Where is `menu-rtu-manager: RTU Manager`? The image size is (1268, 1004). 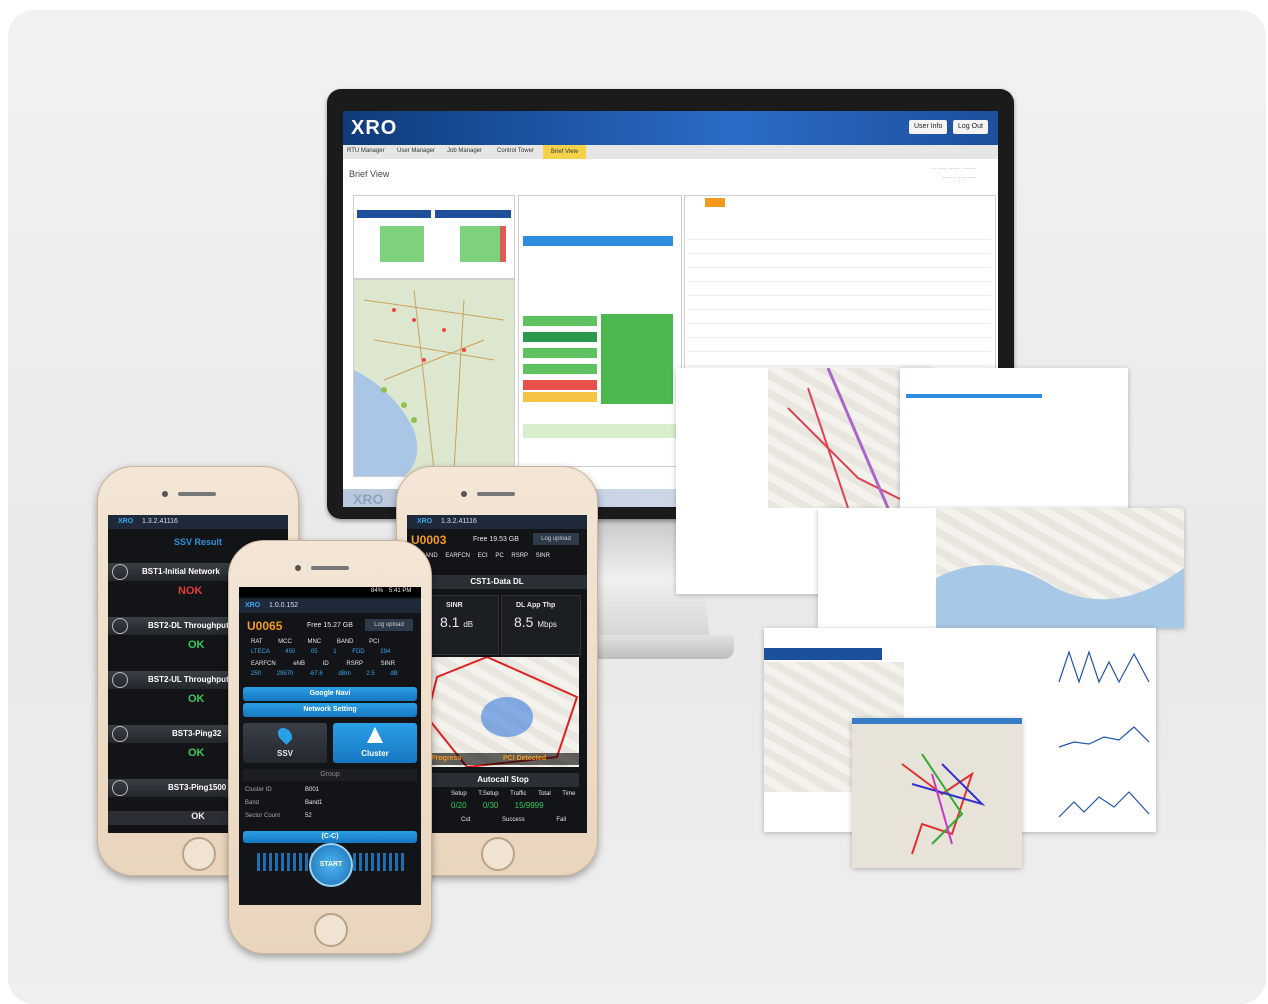 menu-rtu-manager: RTU Manager is located at coordinates (366, 151).